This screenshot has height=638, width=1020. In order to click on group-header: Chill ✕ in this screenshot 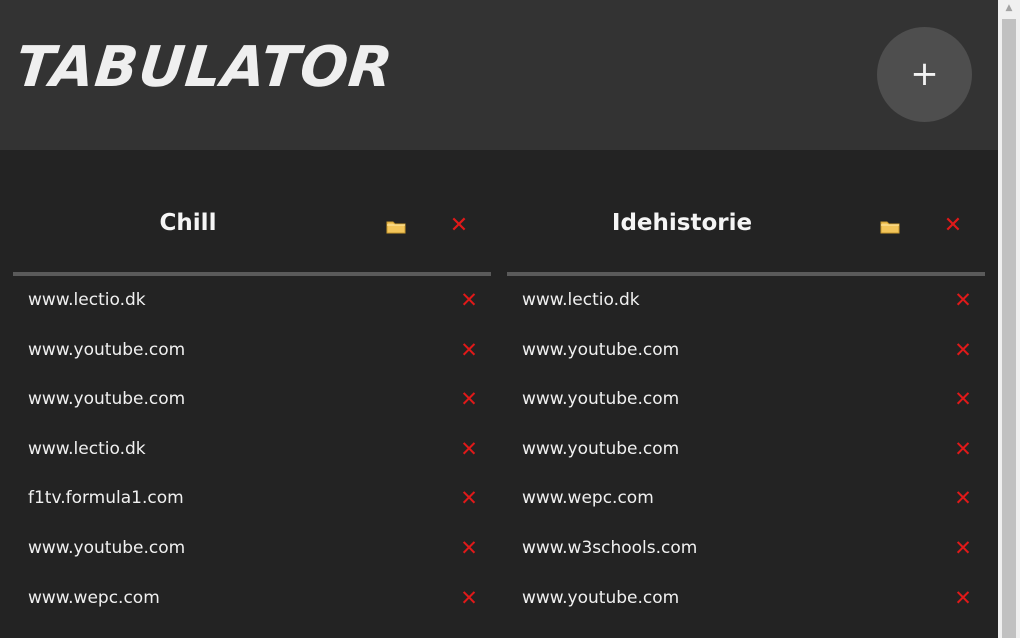, I will do `click(252, 213)`.